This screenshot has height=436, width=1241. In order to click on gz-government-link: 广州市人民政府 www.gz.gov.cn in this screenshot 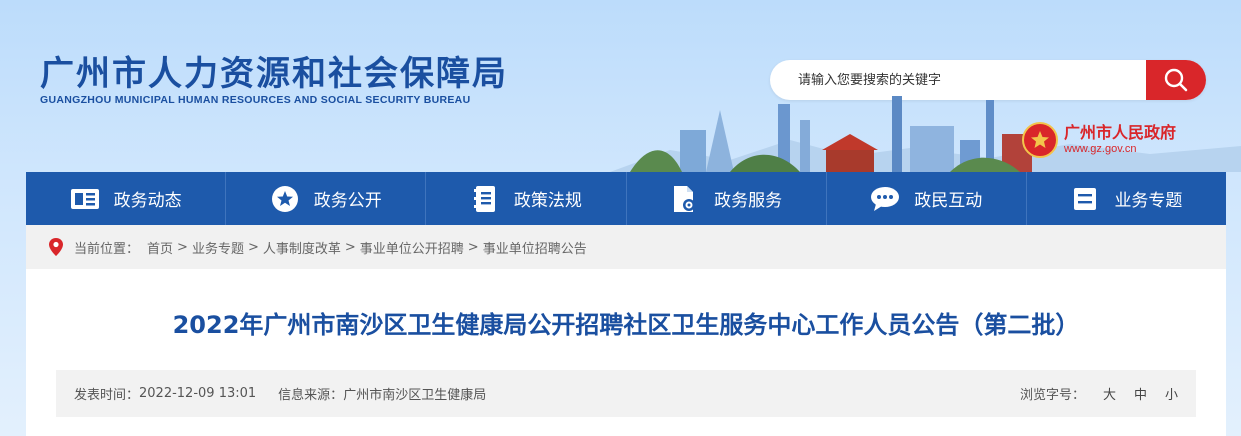, I will do `click(1099, 140)`.